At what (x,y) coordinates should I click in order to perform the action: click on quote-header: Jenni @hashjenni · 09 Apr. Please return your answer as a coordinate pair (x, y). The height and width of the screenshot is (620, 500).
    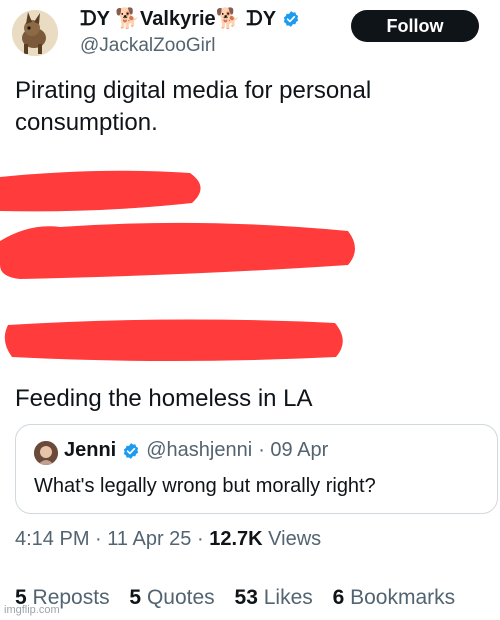
    Looking at the image, I should click on (196, 450).